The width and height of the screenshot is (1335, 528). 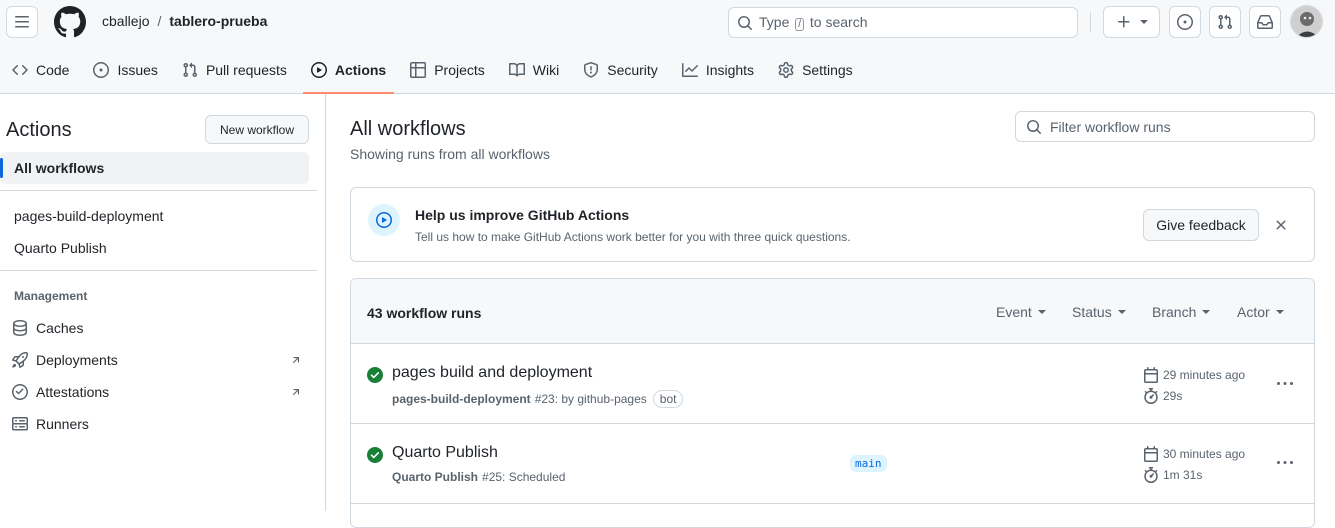 I want to click on management-heading: Management, so click(x=51, y=296).